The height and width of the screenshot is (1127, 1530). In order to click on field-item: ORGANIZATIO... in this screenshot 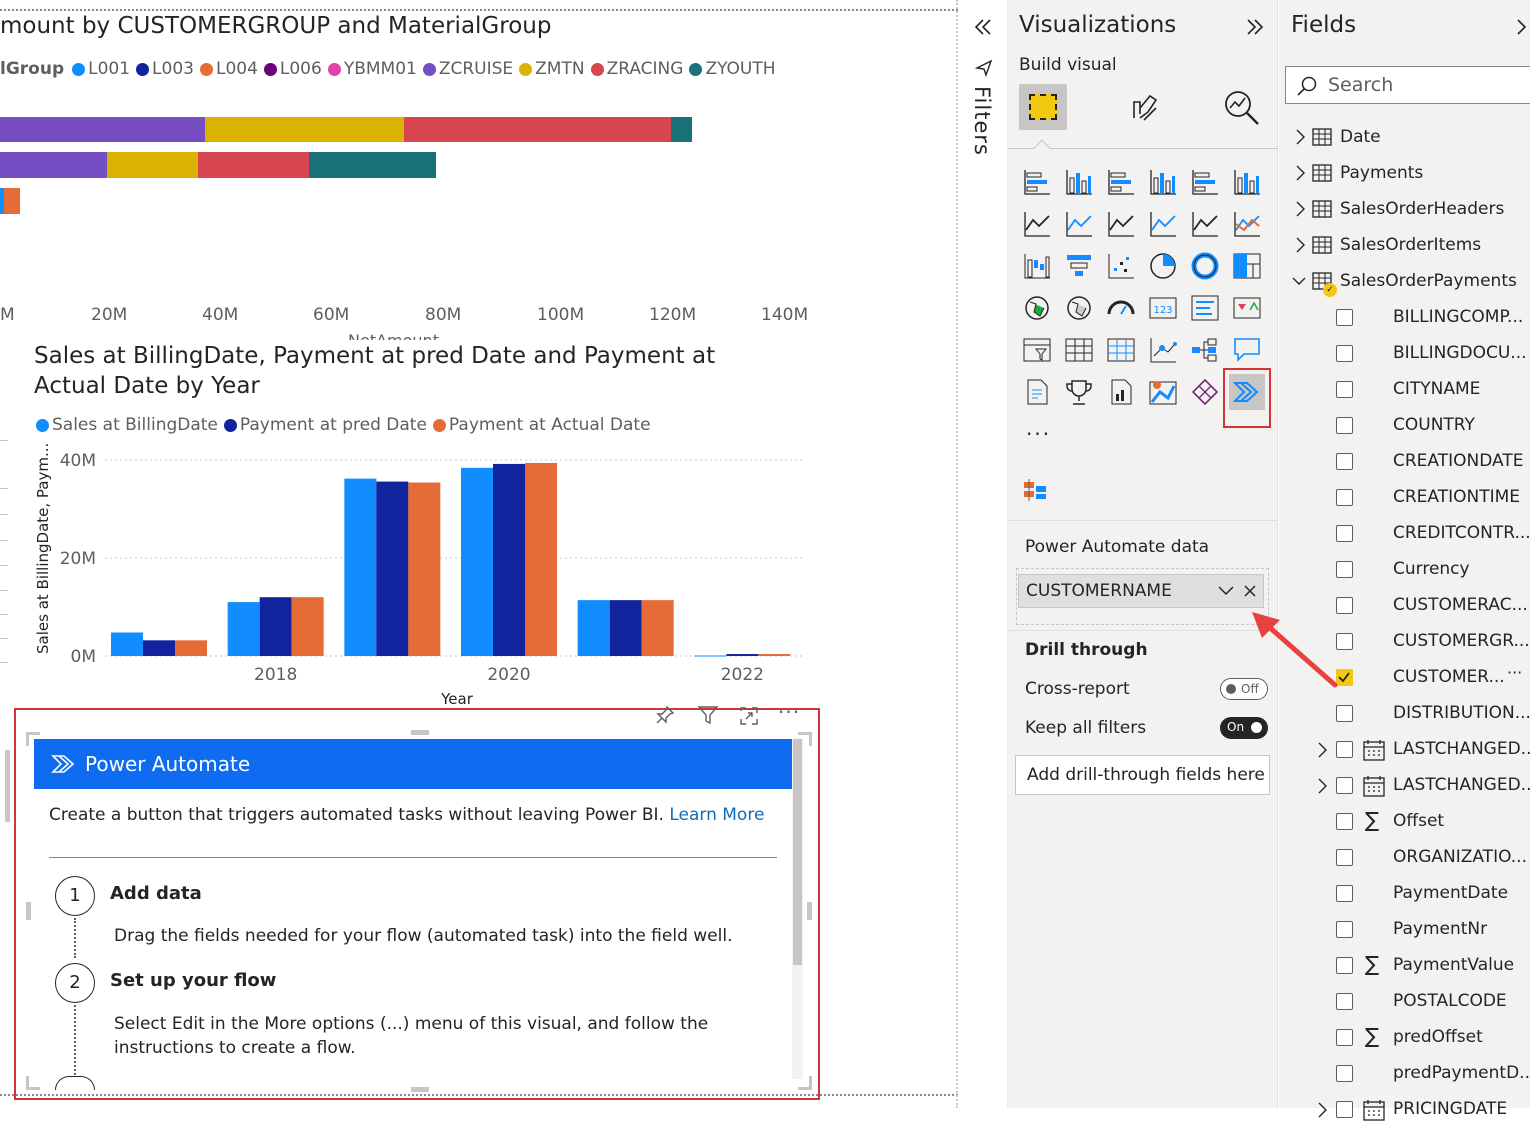, I will do `click(1404, 857)`.